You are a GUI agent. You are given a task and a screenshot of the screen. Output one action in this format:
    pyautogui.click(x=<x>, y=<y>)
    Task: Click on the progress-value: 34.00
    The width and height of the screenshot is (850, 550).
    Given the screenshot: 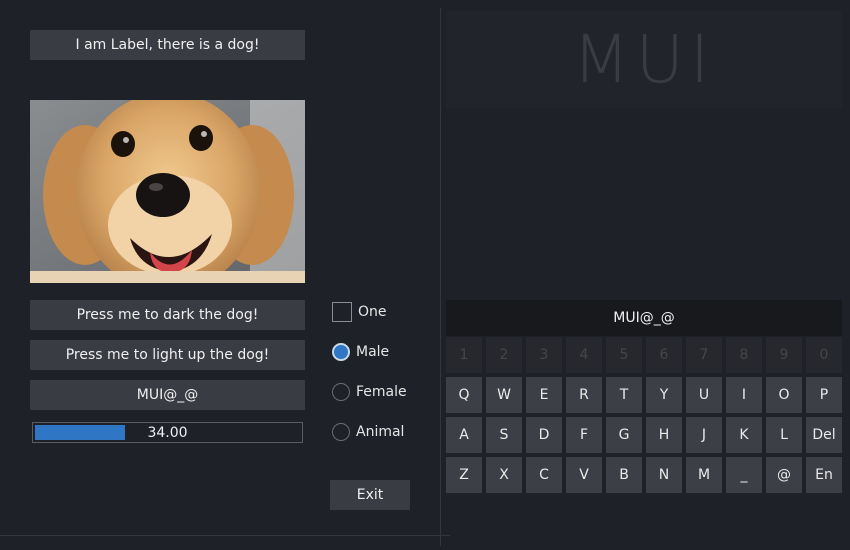 What is the action you would take?
    pyautogui.click(x=167, y=432)
    